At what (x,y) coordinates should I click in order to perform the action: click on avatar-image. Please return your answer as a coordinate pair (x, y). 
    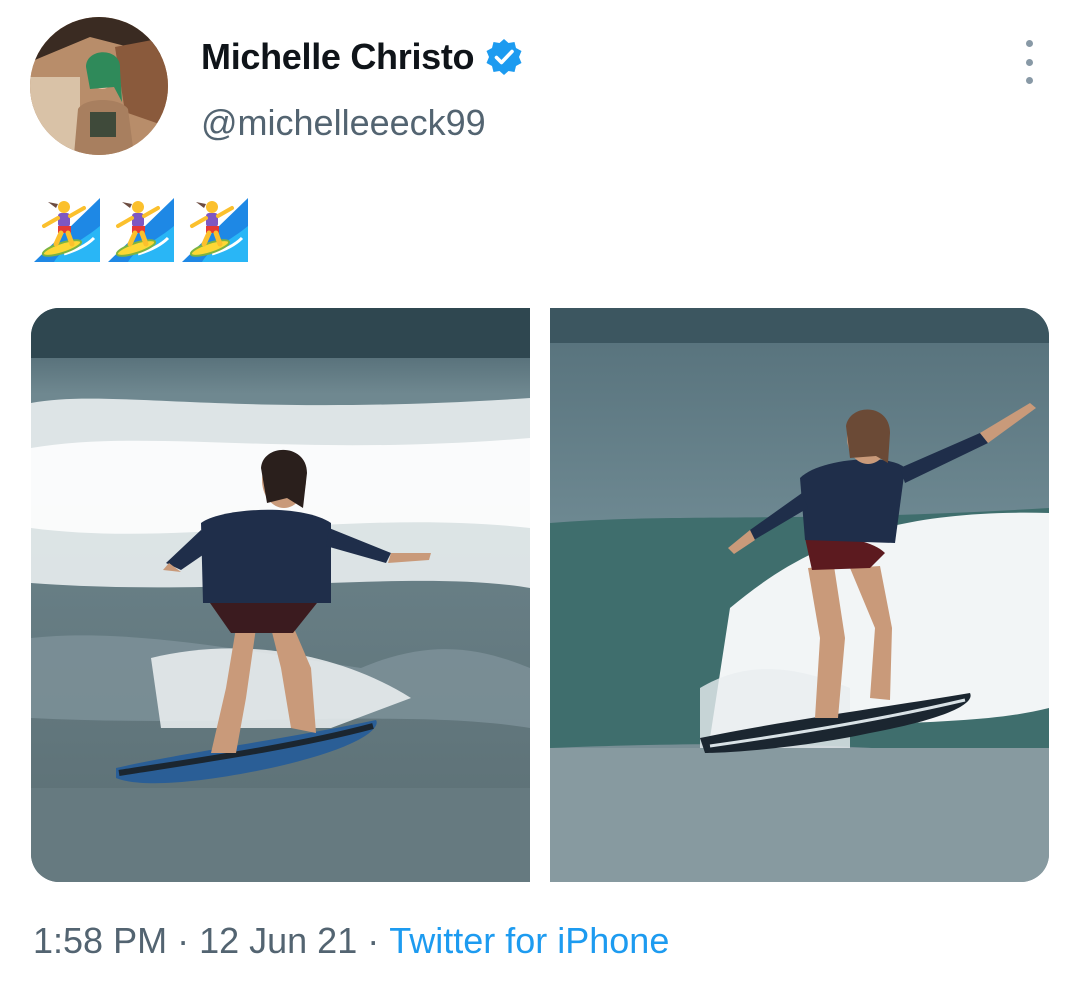
    Looking at the image, I should click on (99, 86).